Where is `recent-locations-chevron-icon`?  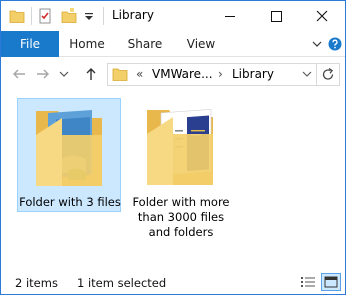
recent-locations-chevron-icon is located at coordinates (64, 74).